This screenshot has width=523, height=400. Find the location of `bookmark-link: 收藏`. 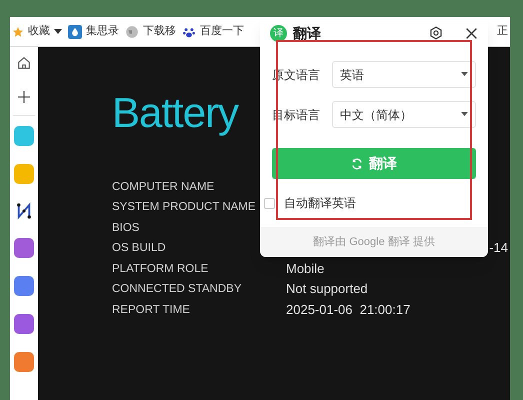

bookmark-link: 收藏 is located at coordinates (39, 31).